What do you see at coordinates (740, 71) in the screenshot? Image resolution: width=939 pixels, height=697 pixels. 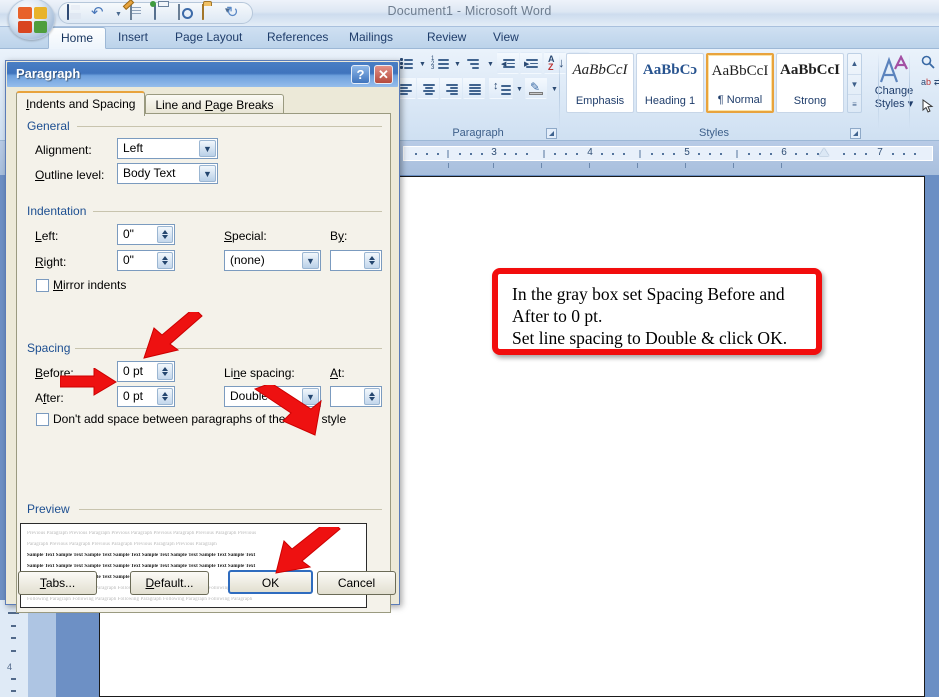 I see `style-sample: AaBbCcI` at bounding box center [740, 71].